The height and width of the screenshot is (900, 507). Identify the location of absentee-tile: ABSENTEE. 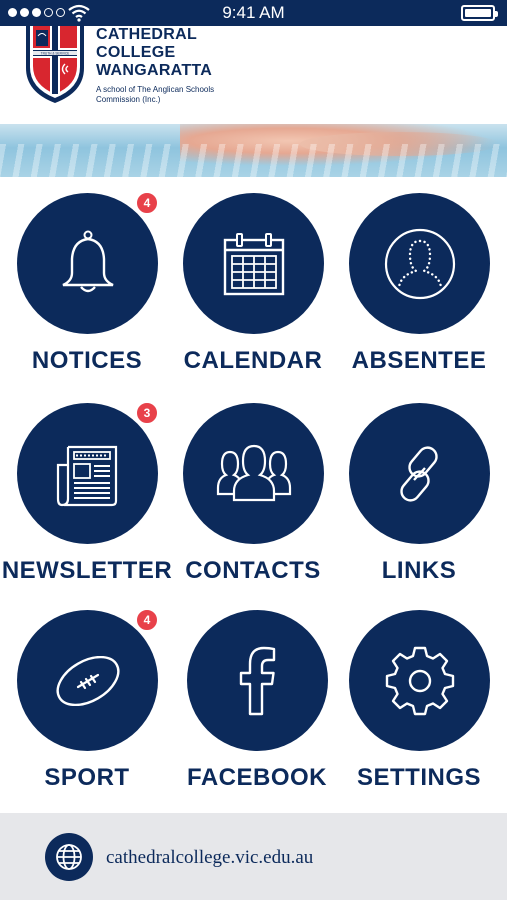
(419, 290).